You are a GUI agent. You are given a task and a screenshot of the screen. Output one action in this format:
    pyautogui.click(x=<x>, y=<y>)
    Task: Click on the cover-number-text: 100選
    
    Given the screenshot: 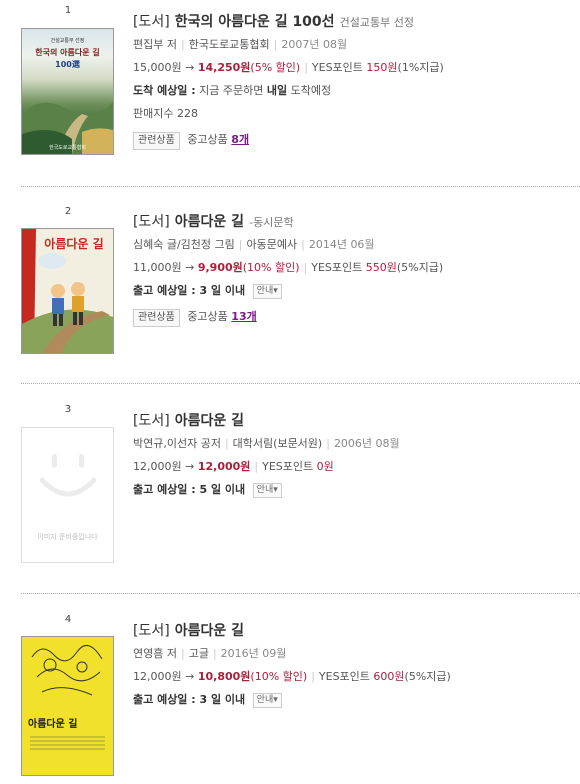 What is the action you would take?
    pyautogui.click(x=67, y=64)
    